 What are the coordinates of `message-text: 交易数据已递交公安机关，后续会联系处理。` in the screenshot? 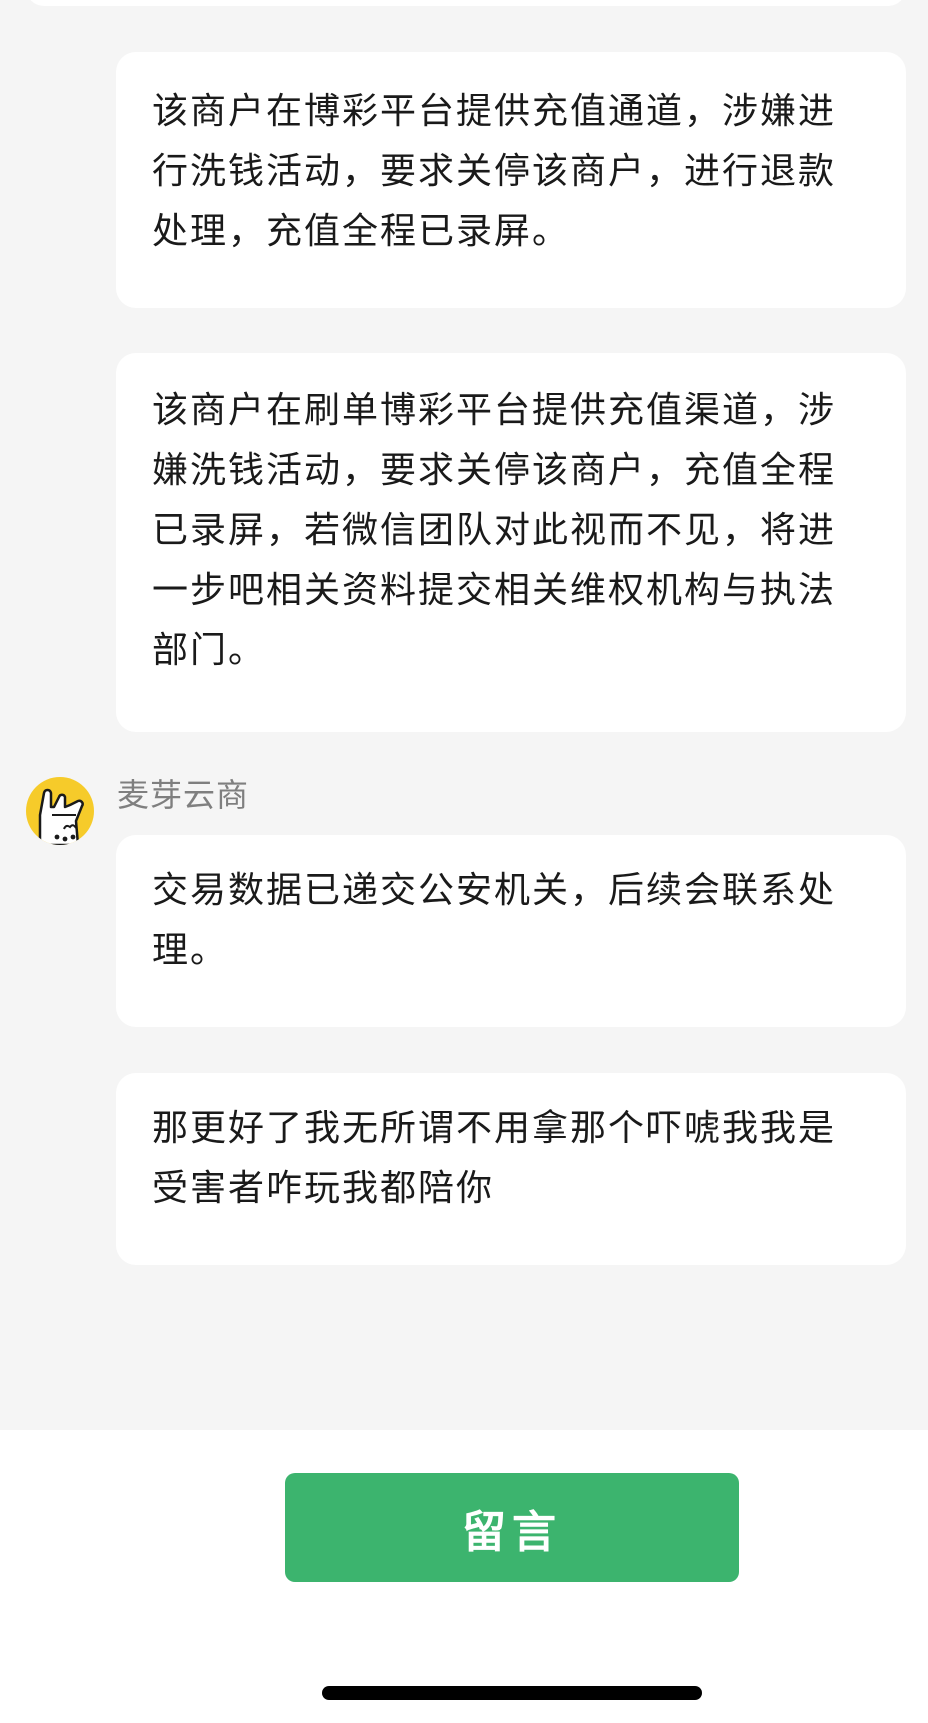 It's located at (494, 920).